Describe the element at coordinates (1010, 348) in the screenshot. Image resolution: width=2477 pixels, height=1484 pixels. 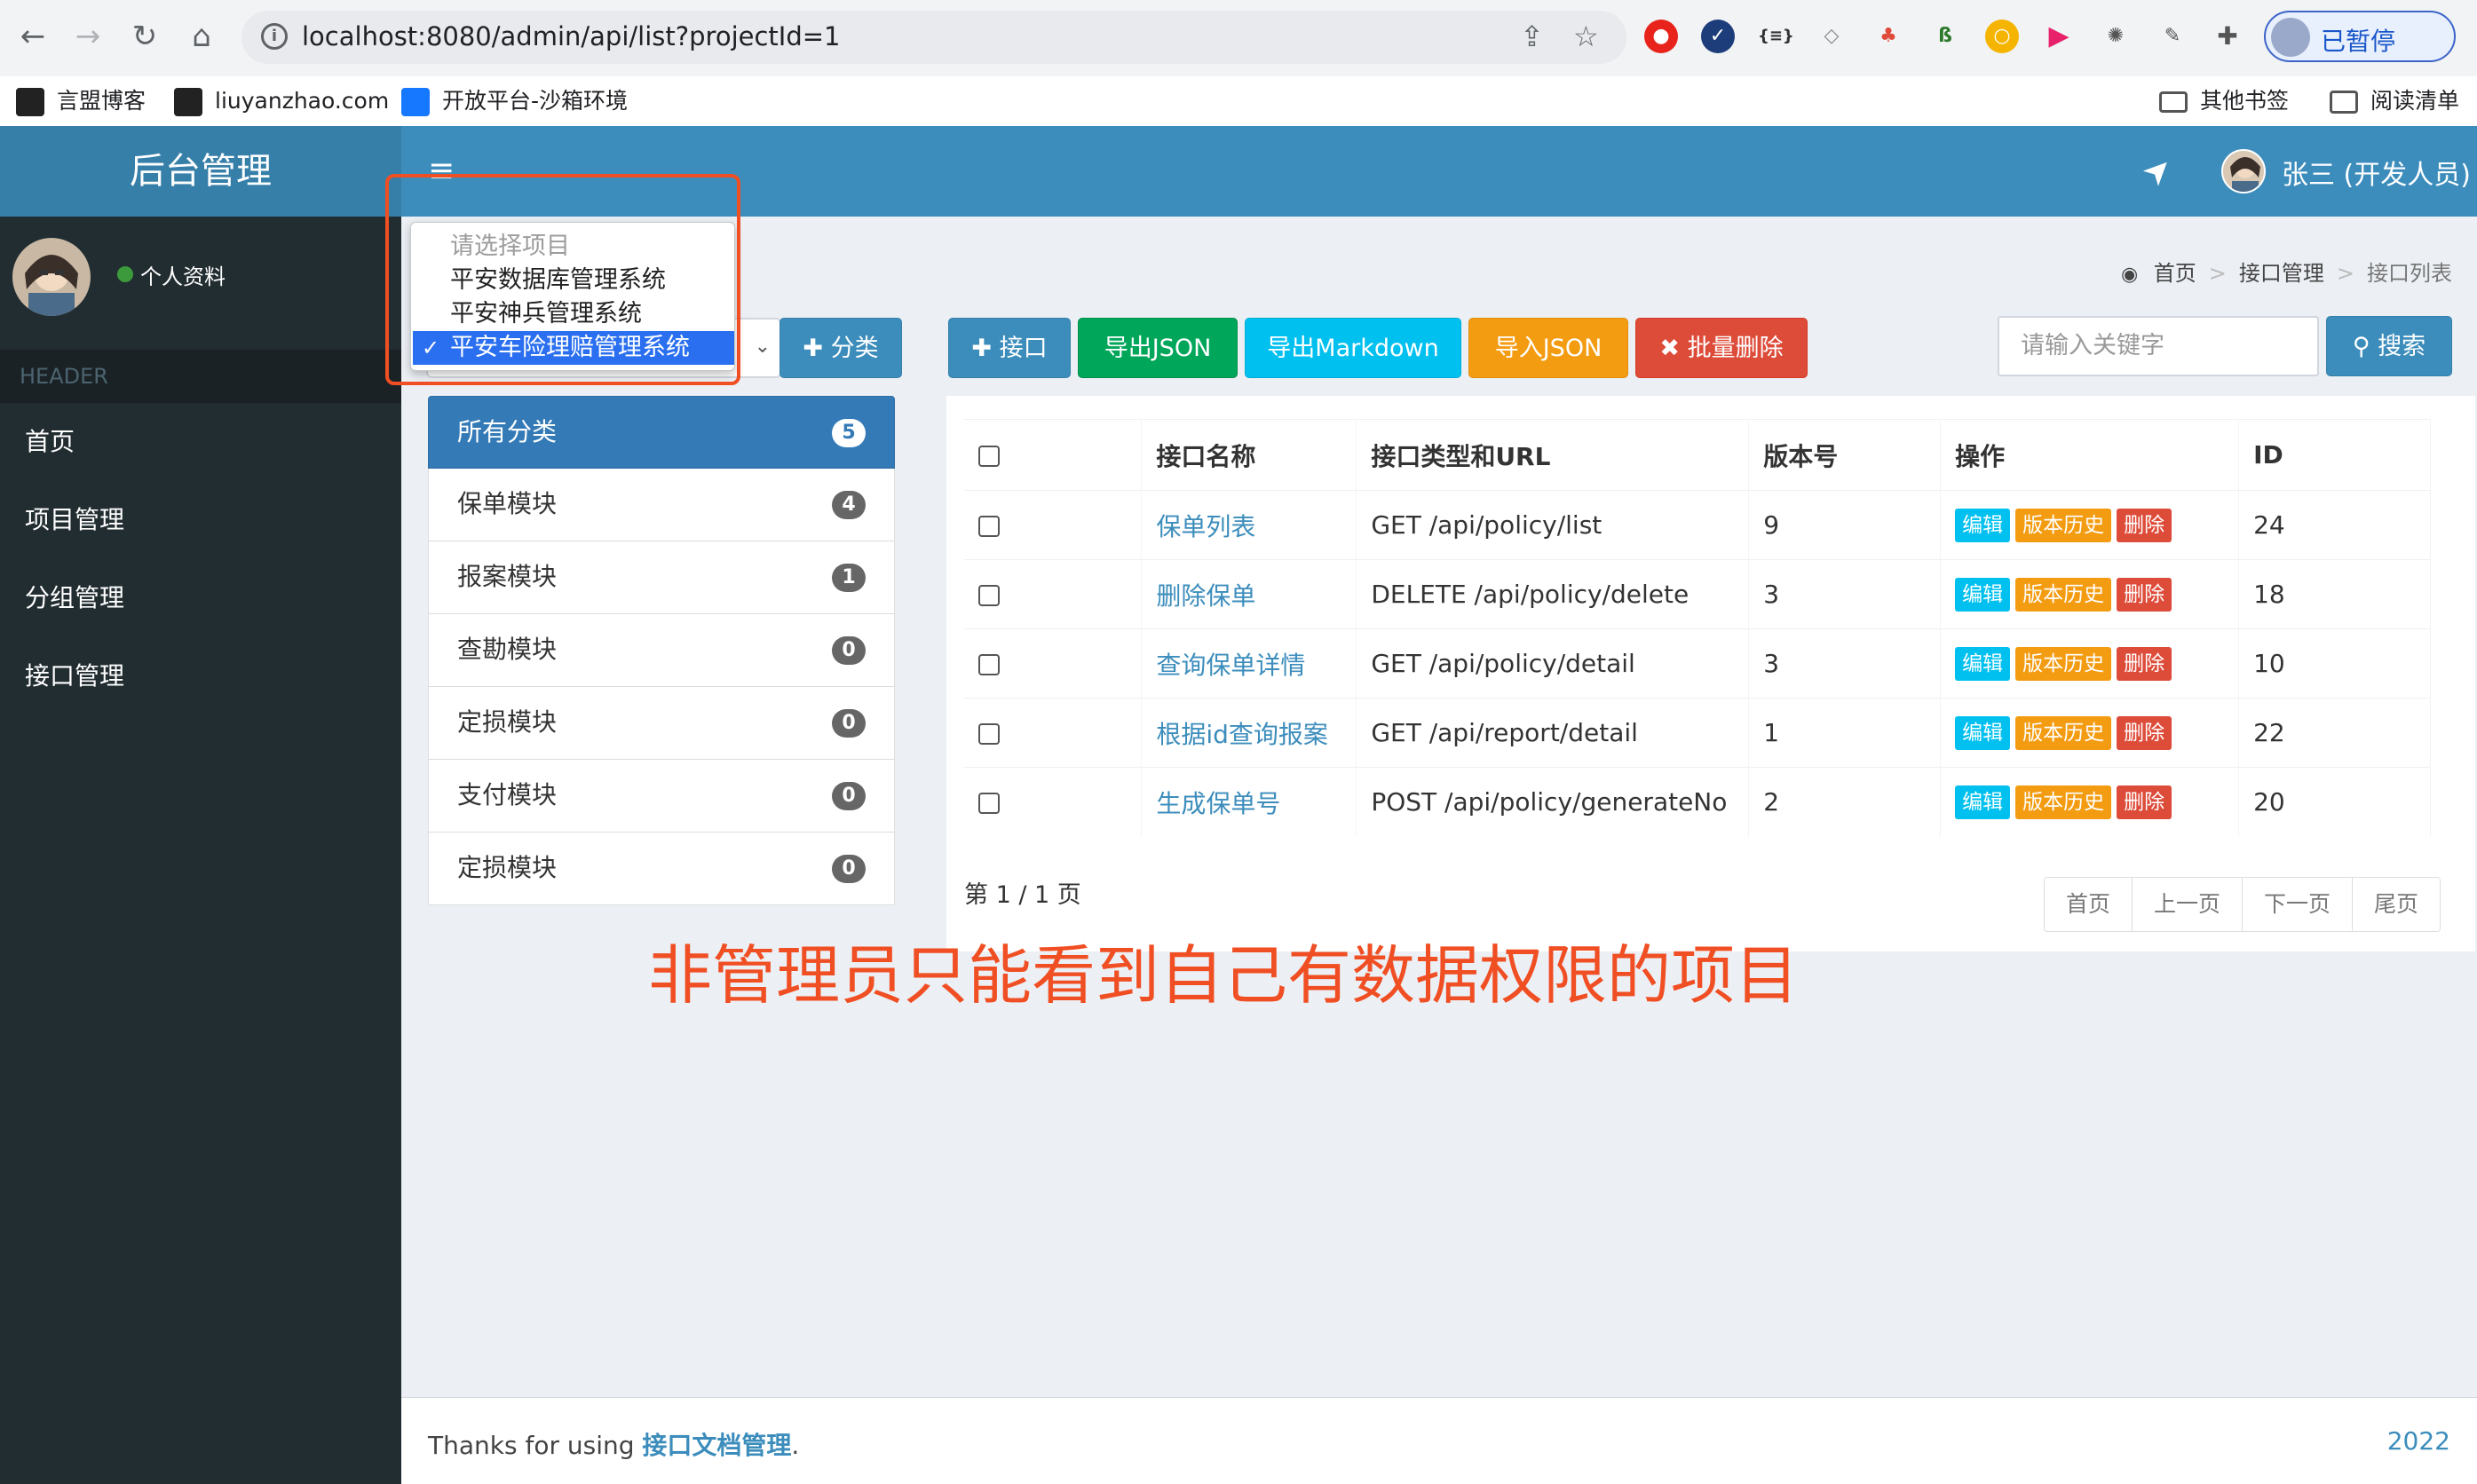
I see `add-api-button: ✚ 接口` at that location.